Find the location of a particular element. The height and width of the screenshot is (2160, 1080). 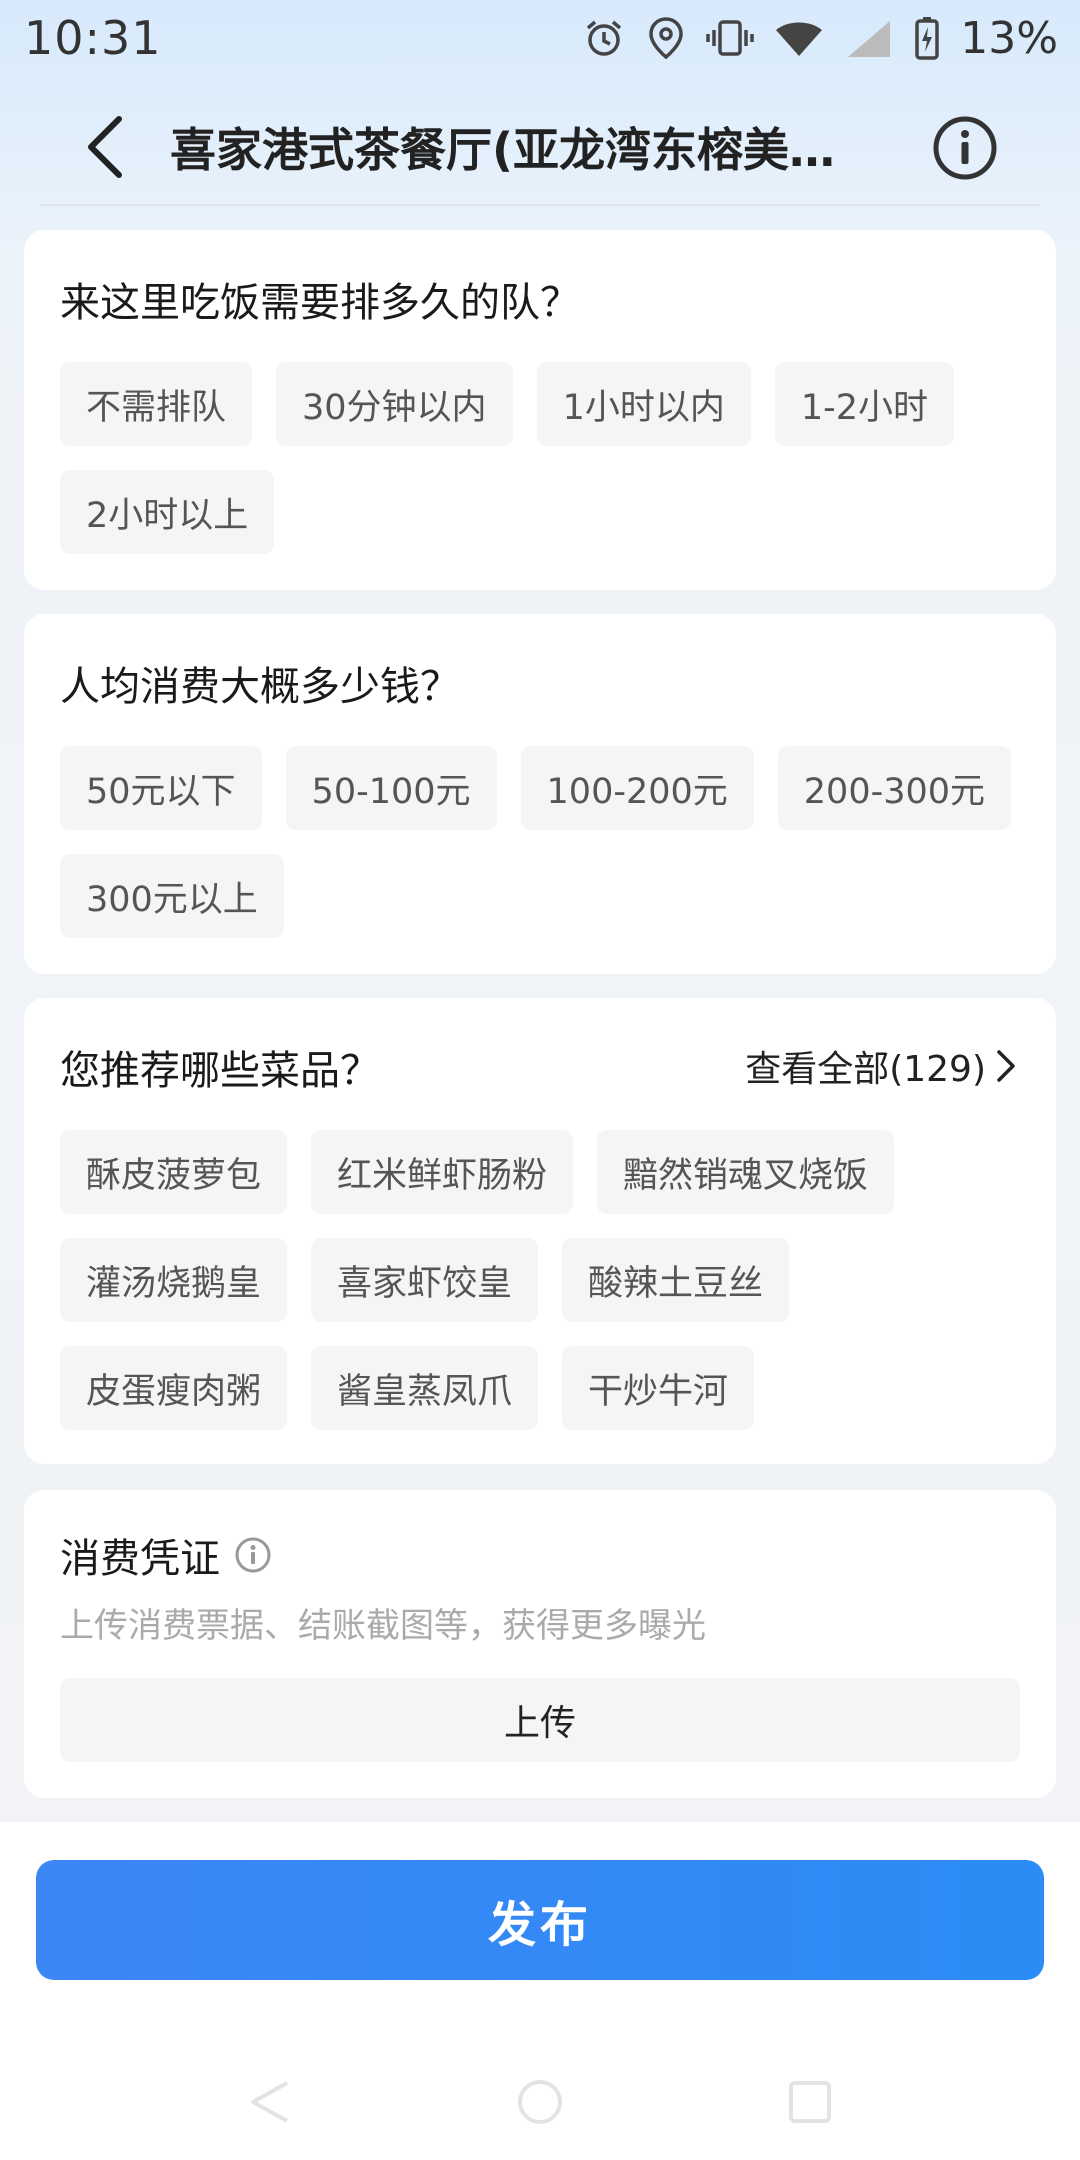

dish-option-chip: 黯然销魂叉烧饭 is located at coordinates (746, 1172).